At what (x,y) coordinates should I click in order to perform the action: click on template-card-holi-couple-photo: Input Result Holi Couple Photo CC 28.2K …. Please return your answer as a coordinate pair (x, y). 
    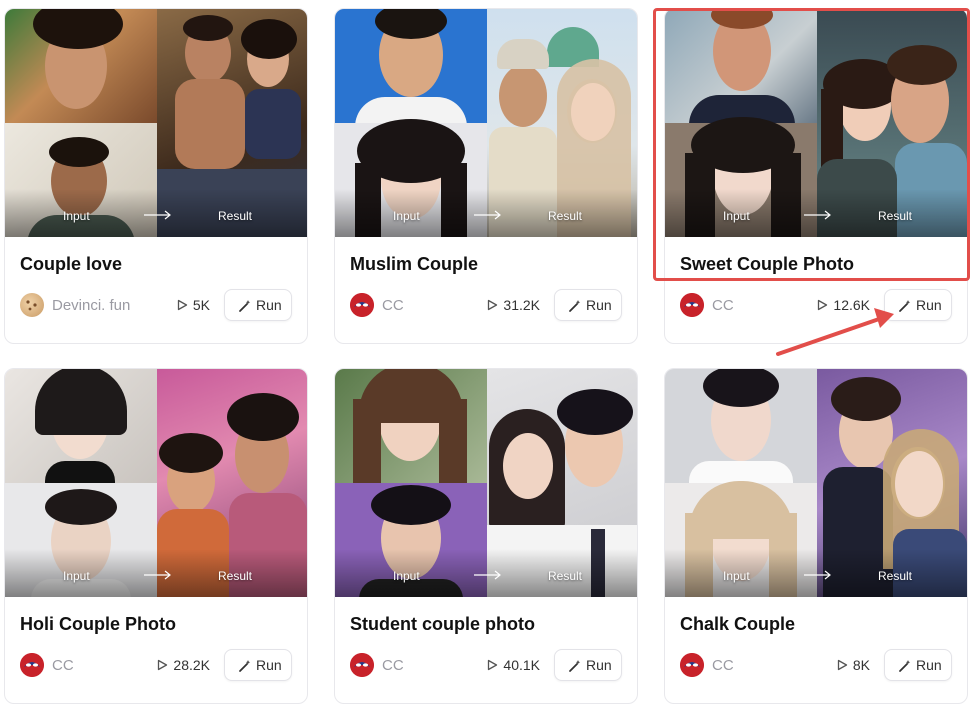
    Looking at the image, I should click on (156, 536).